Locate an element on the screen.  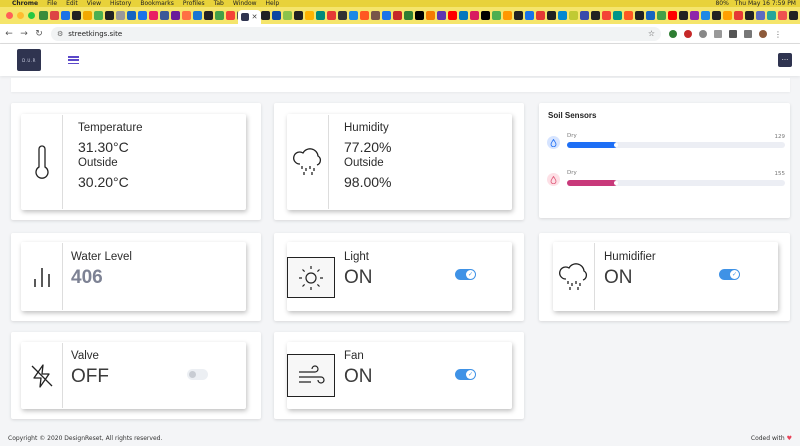
minimize-window-button is located at coordinates (20, 15).